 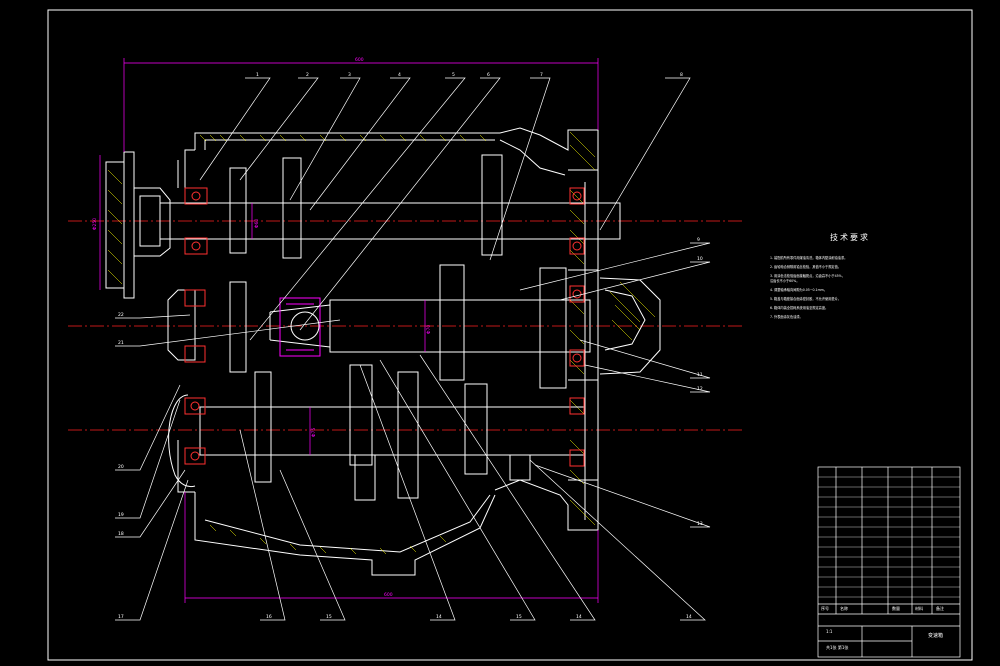 I want to click on callout-right-10: 10, so click(x=700, y=259).